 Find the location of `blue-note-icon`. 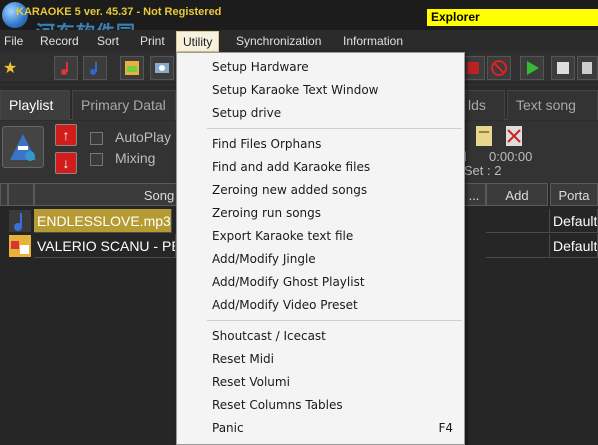

blue-note-icon is located at coordinates (95, 68).